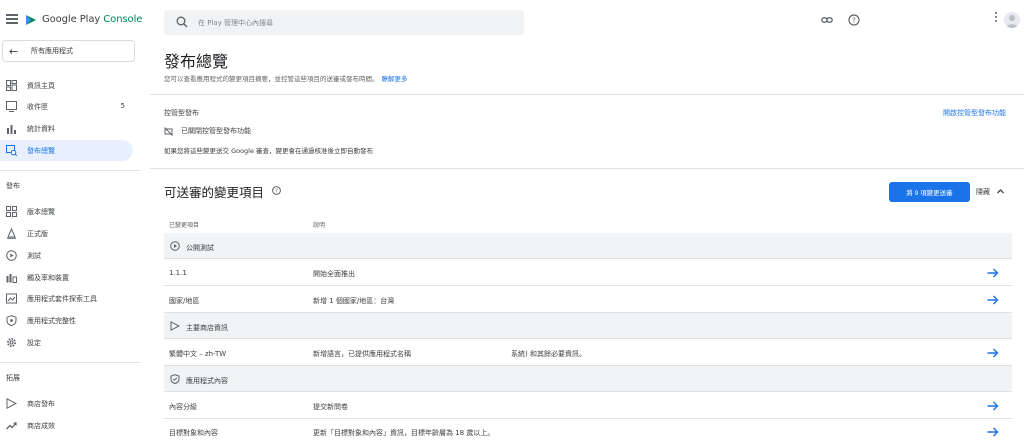 Image resolution: width=1024 pixels, height=443 pixels. Describe the element at coordinates (983, 192) in the screenshot. I see `collapse-button: 隱藏` at that location.